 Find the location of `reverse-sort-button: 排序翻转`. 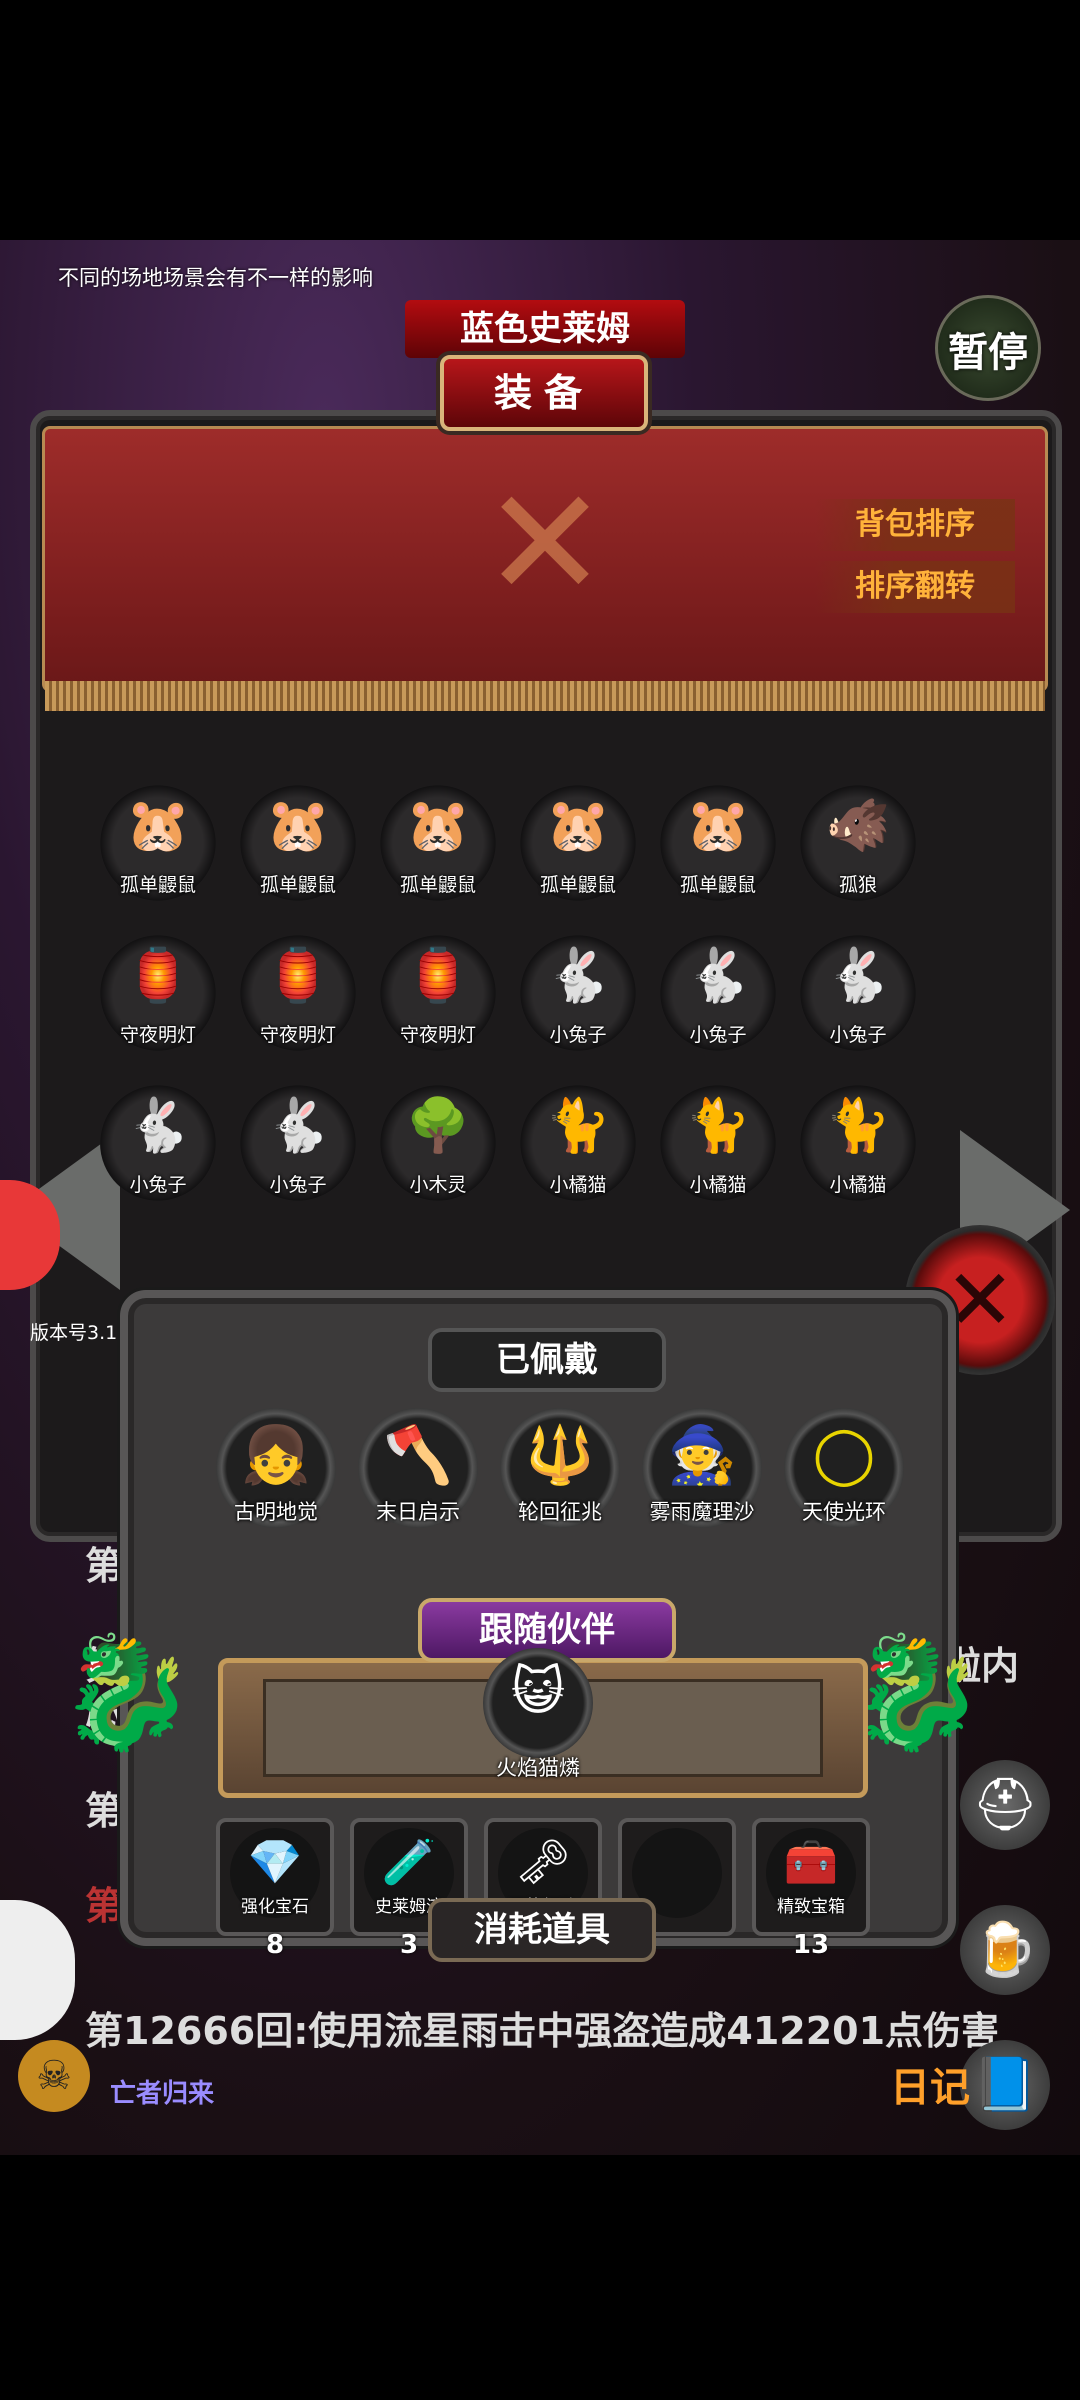

reverse-sort-button: 排序翻转 is located at coordinates (915, 587).